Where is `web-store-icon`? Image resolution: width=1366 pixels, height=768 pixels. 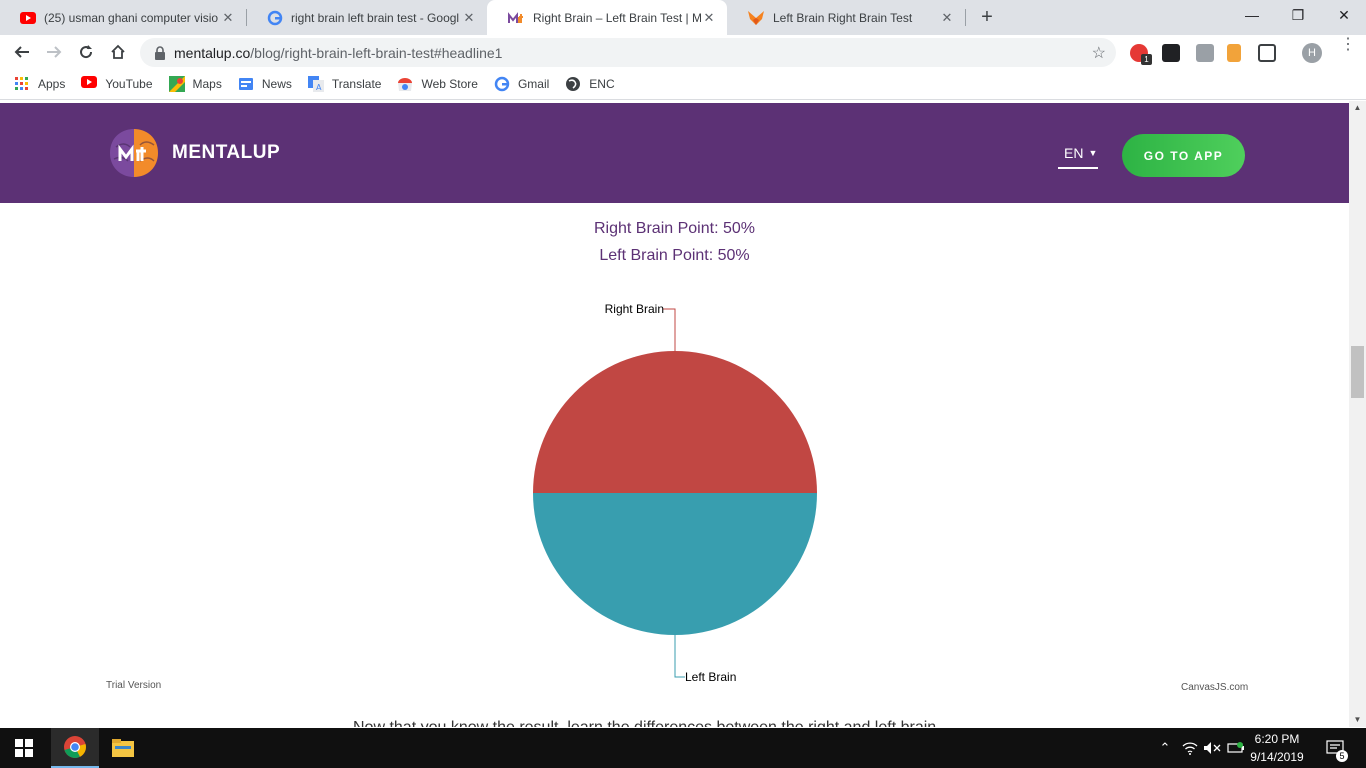 web-store-icon is located at coordinates (405, 84).